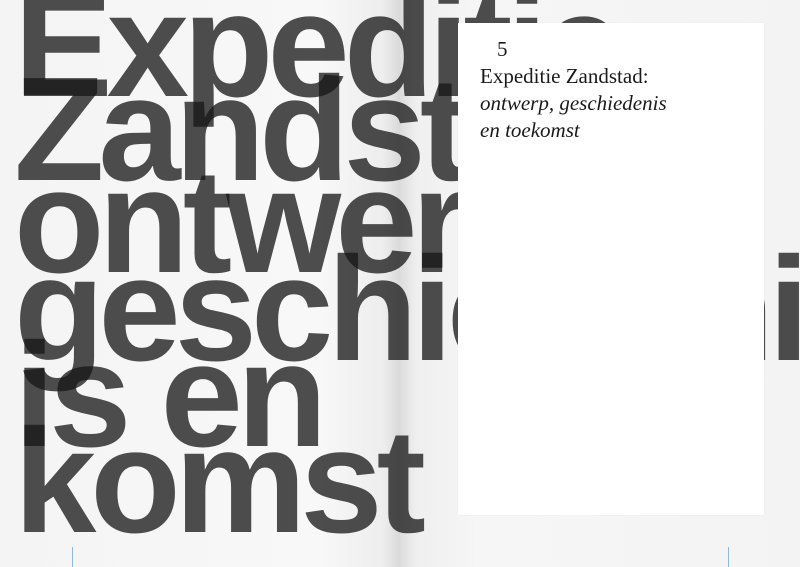 The height and width of the screenshot is (567, 800). Describe the element at coordinates (502, 49) in the screenshot. I see `chapter-number: 5` at that location.